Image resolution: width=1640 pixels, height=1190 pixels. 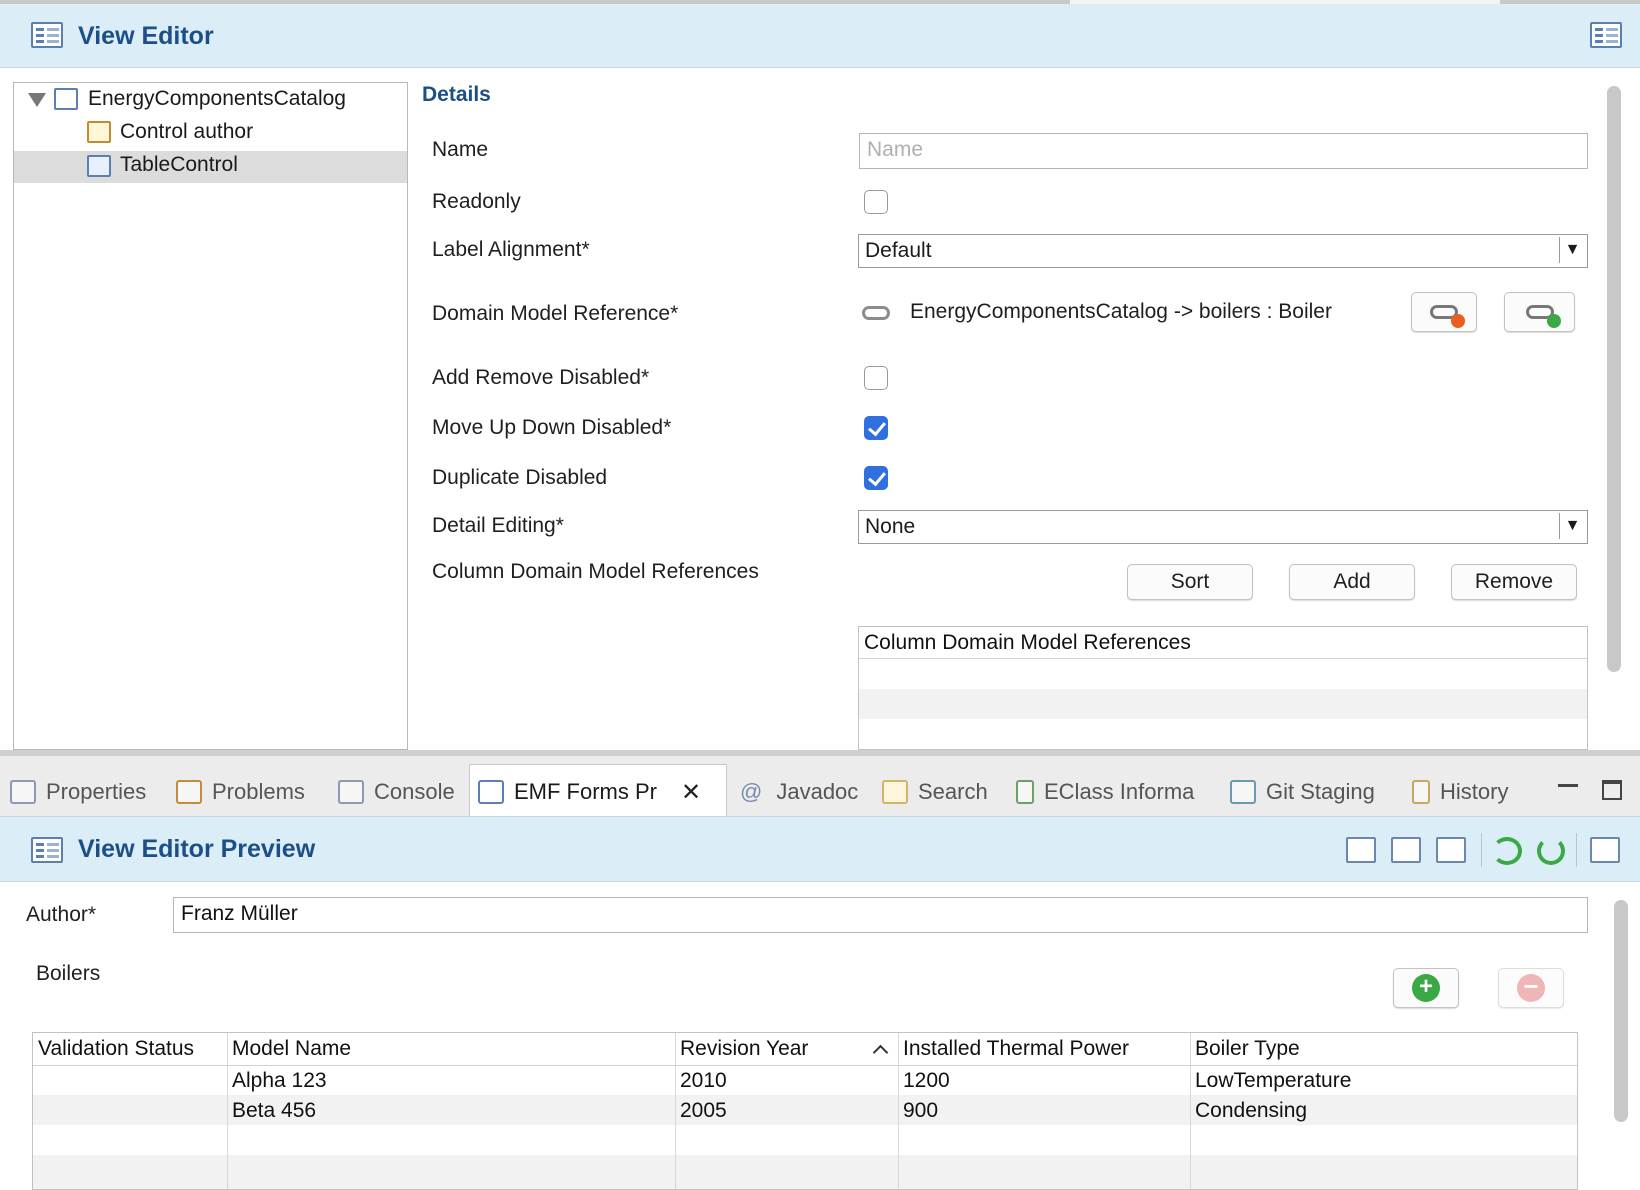 I want to click on tab-git-staging: Git Staging, so click(x=1302, y=792).